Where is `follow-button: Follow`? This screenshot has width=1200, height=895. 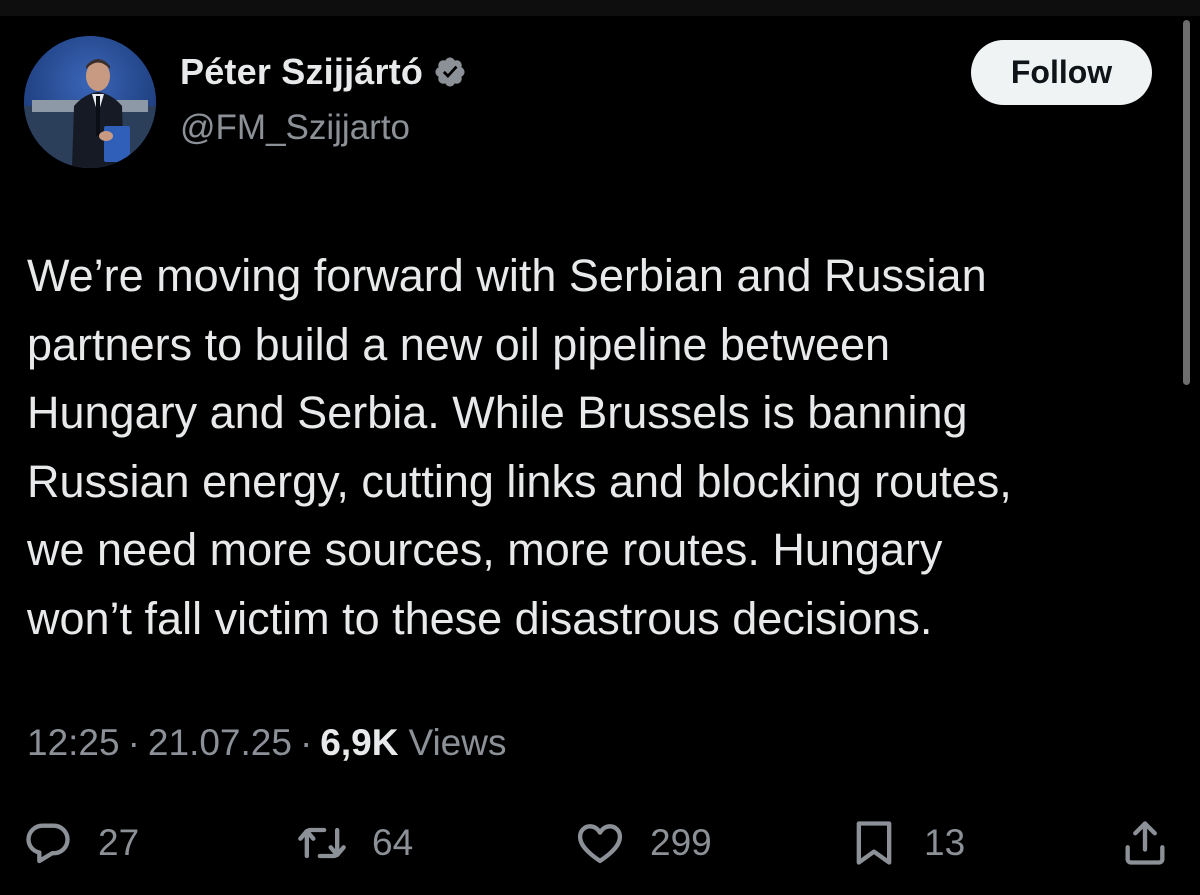 follow-button: Follow is located at coordinates (1061, 72).